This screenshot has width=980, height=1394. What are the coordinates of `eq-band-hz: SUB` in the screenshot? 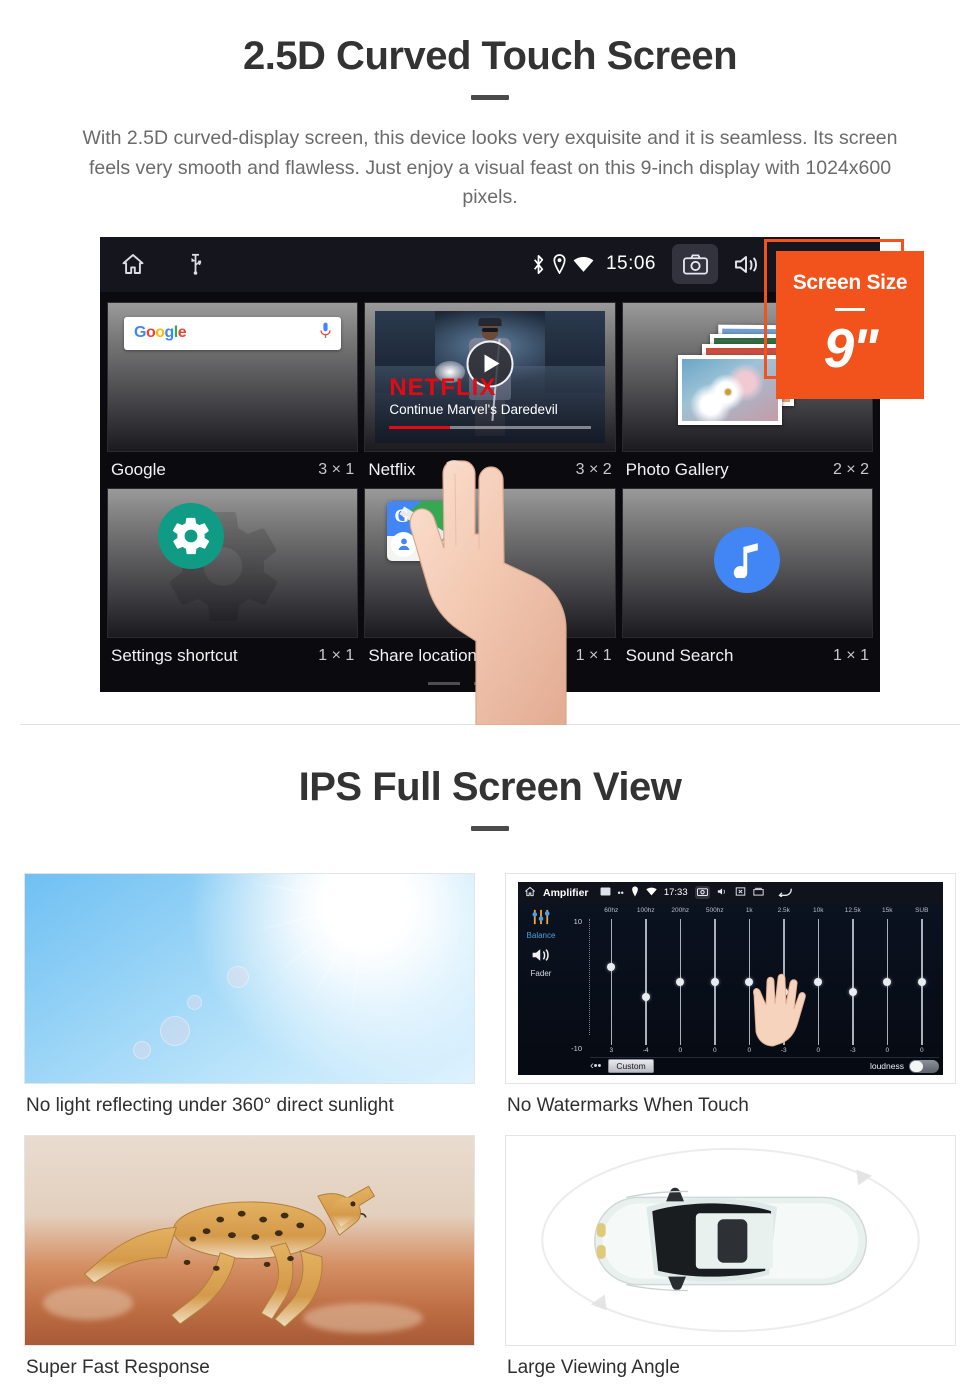 It's located at (922, 910).